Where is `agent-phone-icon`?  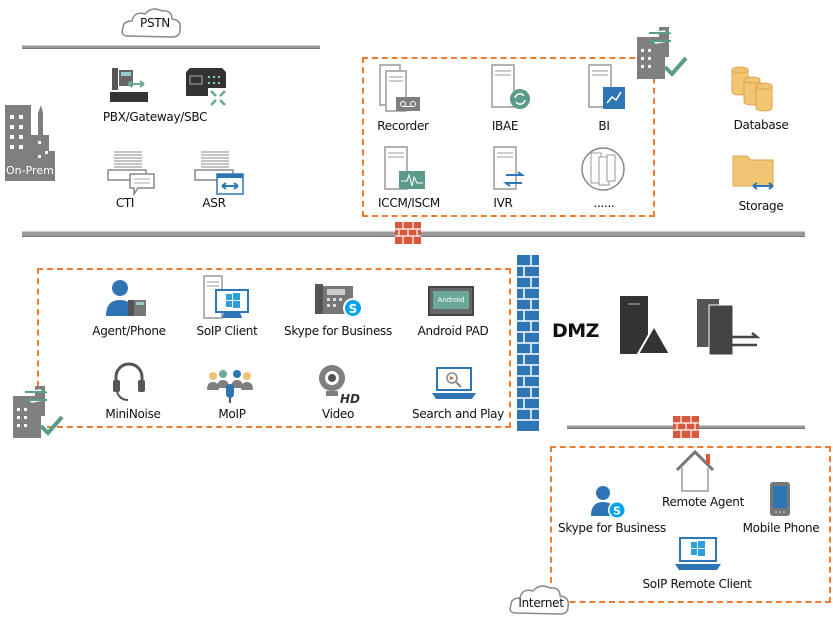
agent-phone-icon is located at coordinates (126, 298).